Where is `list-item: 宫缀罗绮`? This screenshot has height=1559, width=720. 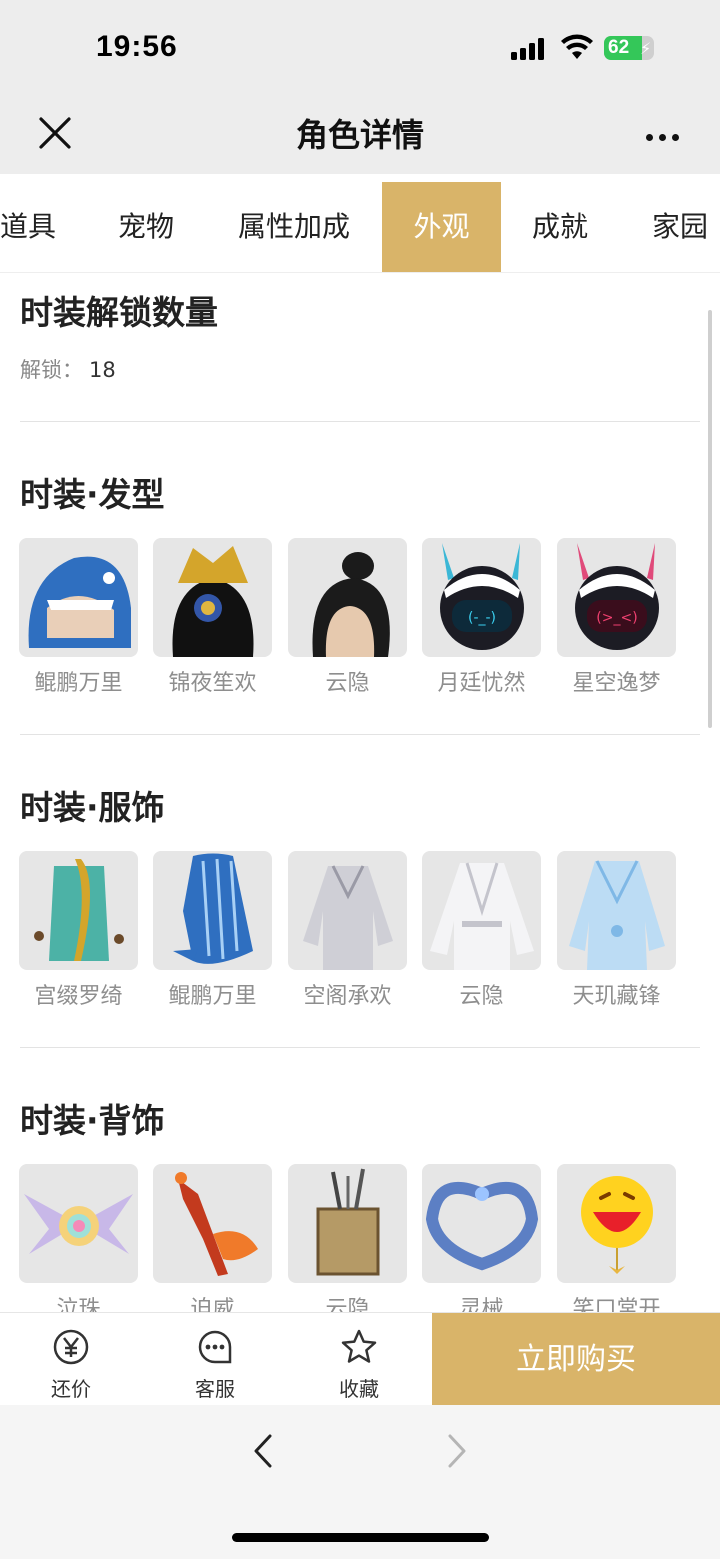 list-item: 宫缀罗绮 is located at coordinates (79, 930).